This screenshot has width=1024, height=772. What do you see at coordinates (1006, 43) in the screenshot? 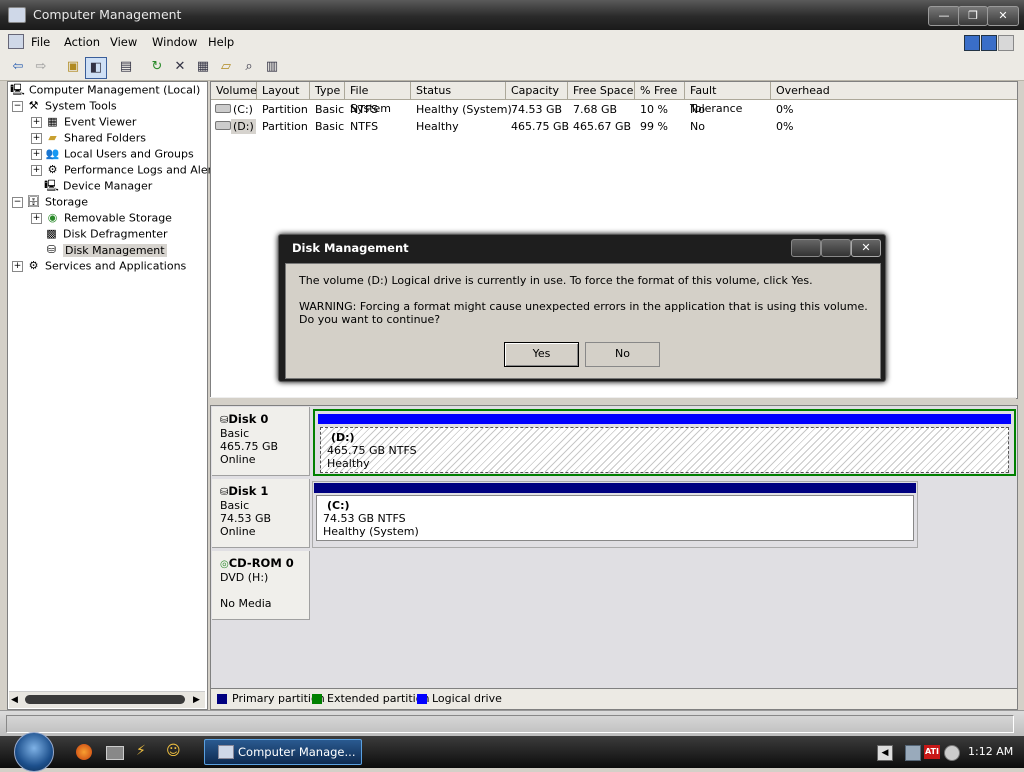
I see `child-close-button` at bounding box center [1006, 43].